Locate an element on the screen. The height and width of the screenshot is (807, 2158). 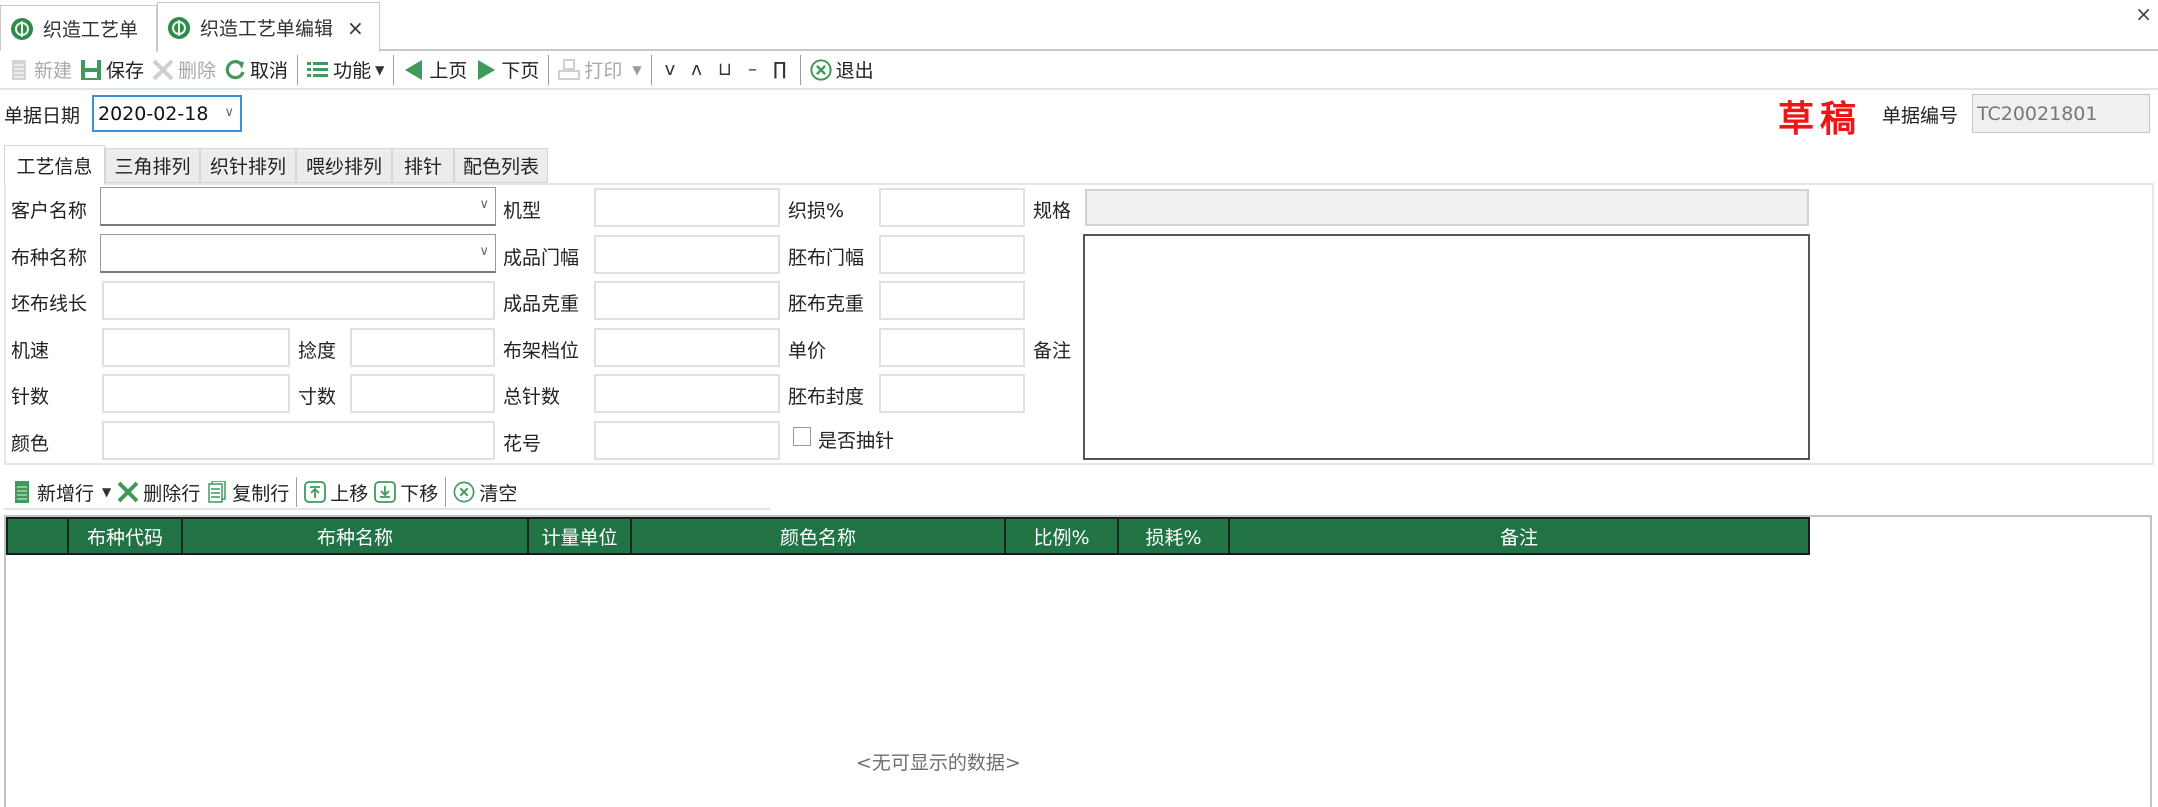
grid-header: 布种代码 布种名称 计量单位 颜色名称 比例% 损耗% 备注 is located at coordinates (908, 536).